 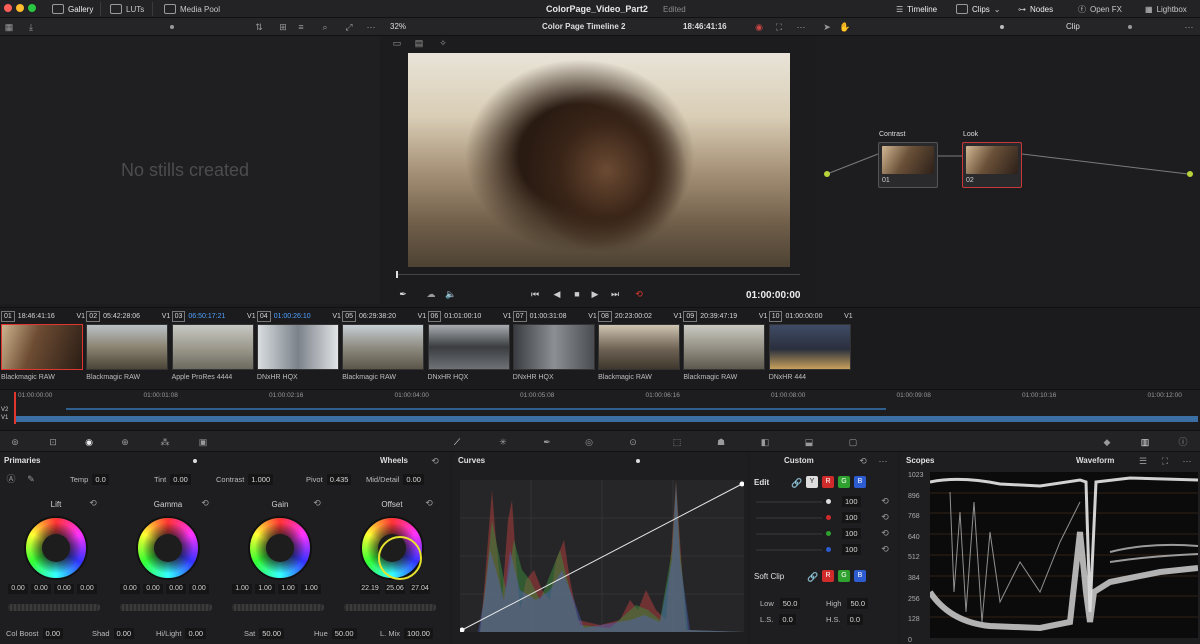 I want to click on scrubber-handle, so click(x=397, y=274).